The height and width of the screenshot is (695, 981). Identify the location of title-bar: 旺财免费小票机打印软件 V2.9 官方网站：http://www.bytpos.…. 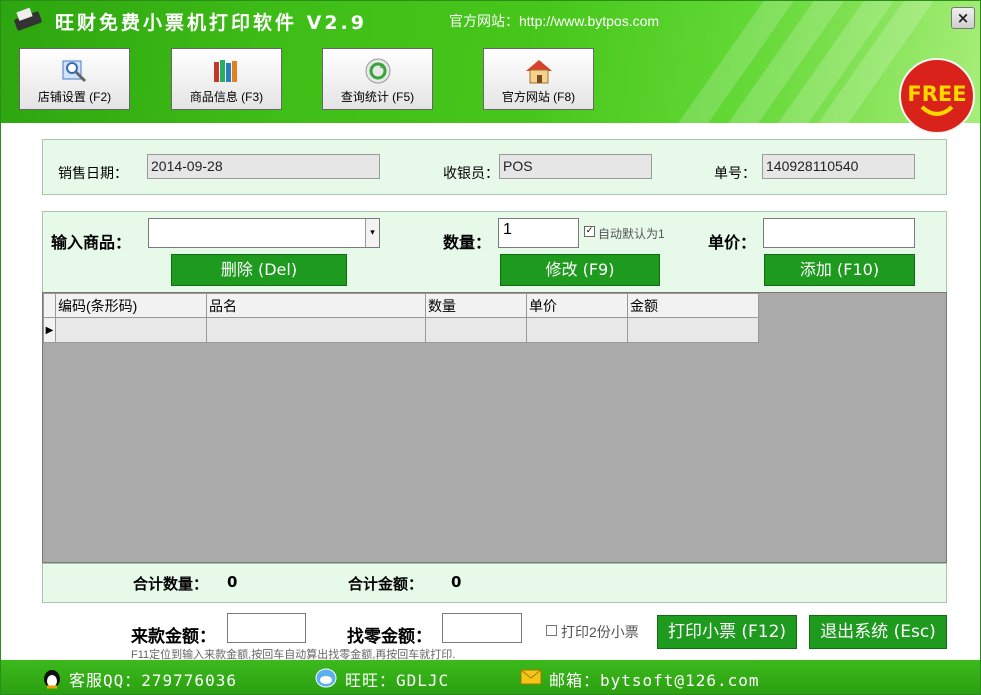
(490, 19).